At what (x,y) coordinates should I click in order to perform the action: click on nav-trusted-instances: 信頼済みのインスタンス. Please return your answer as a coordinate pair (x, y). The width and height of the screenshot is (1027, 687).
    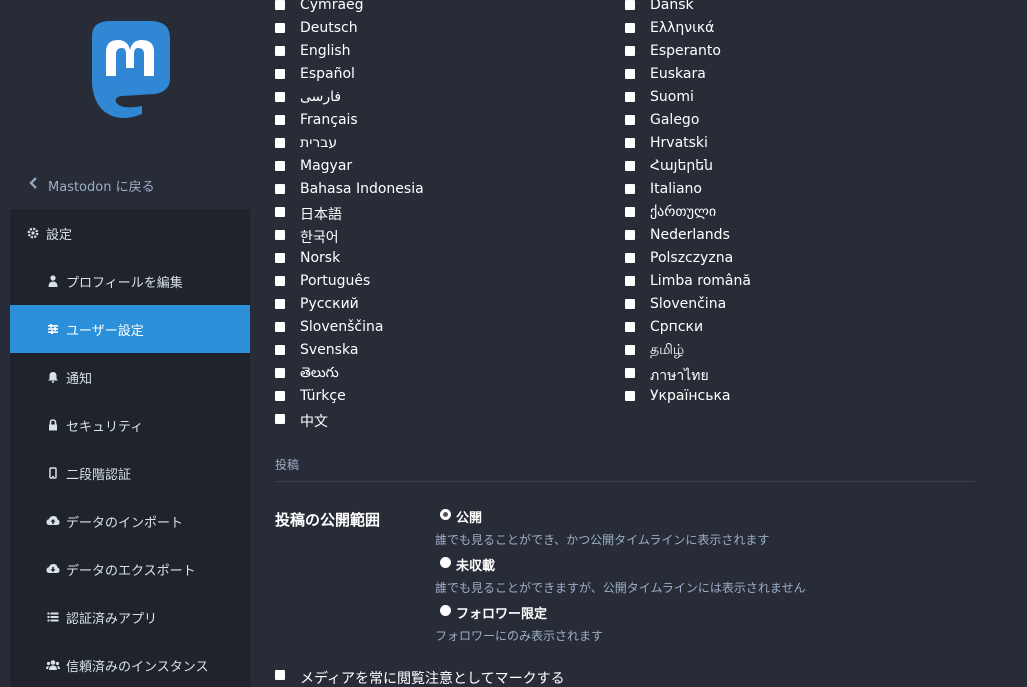
    Looking at the image, I should click on (130, 664).